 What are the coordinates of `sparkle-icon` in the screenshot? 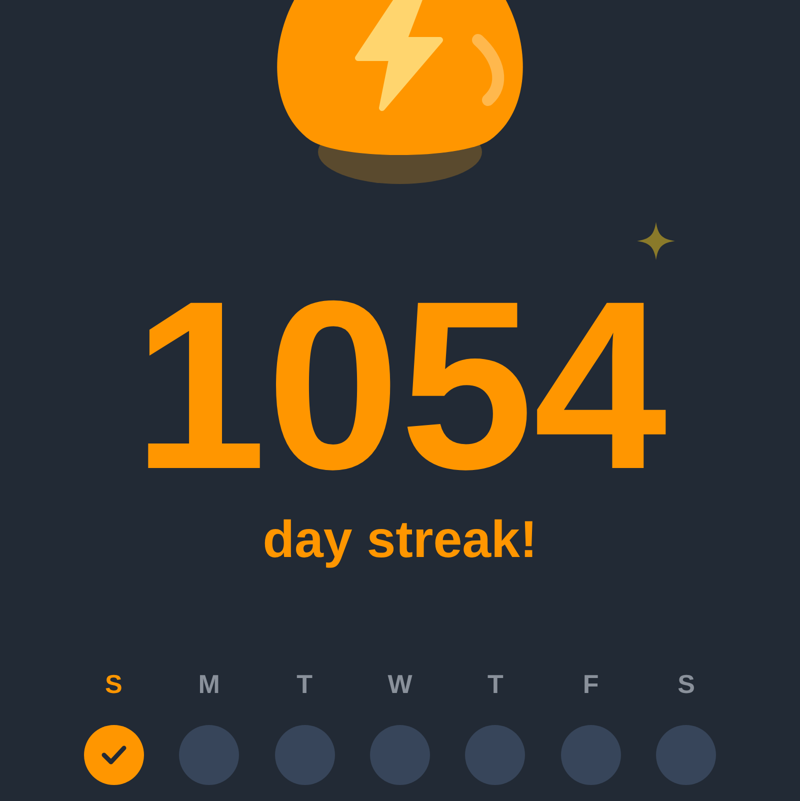 It's located at (656, 241).